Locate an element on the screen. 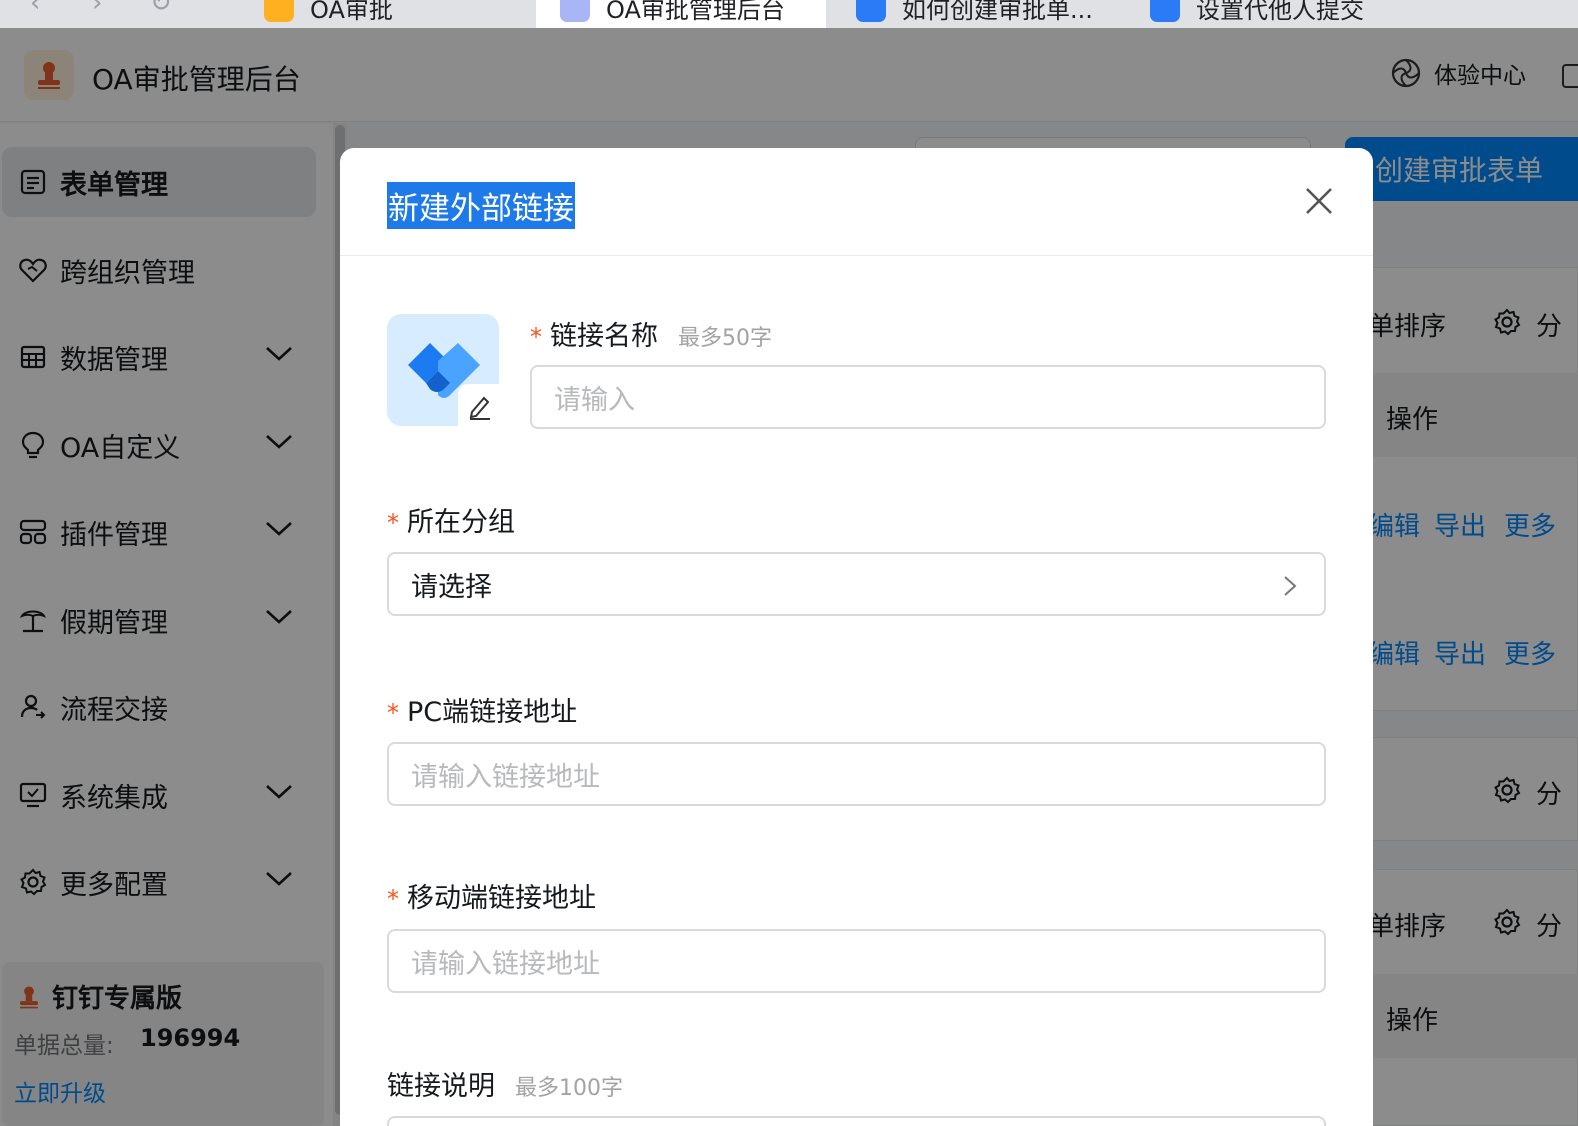 The height and width of the screenshot is (1126, 1578). forward-icon: › is located at coordinates (97, 9).